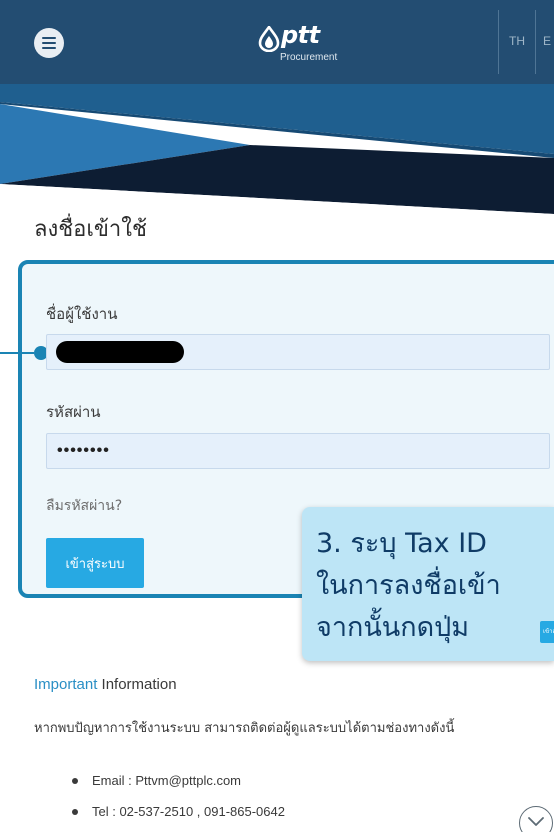 This screenshot has height=832, width=554. I want to click on chevron-down-icon, so click(536, 821).